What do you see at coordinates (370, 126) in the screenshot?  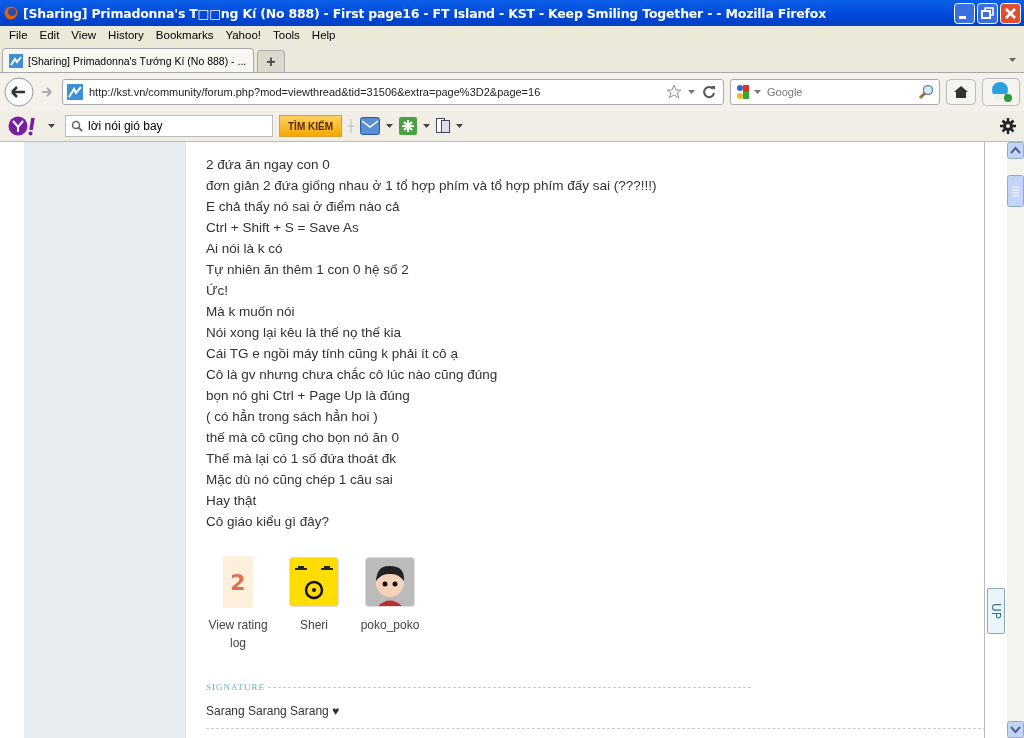 I see `mail-icon` at bounding box center [370, 126].